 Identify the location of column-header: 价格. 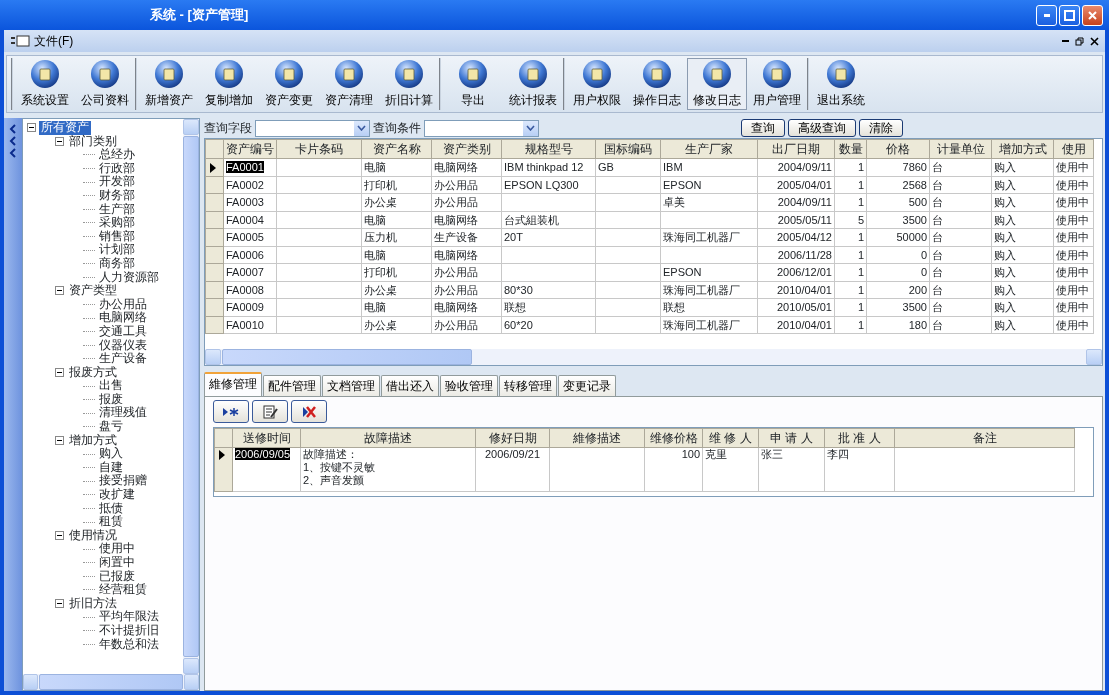
(898, 149).